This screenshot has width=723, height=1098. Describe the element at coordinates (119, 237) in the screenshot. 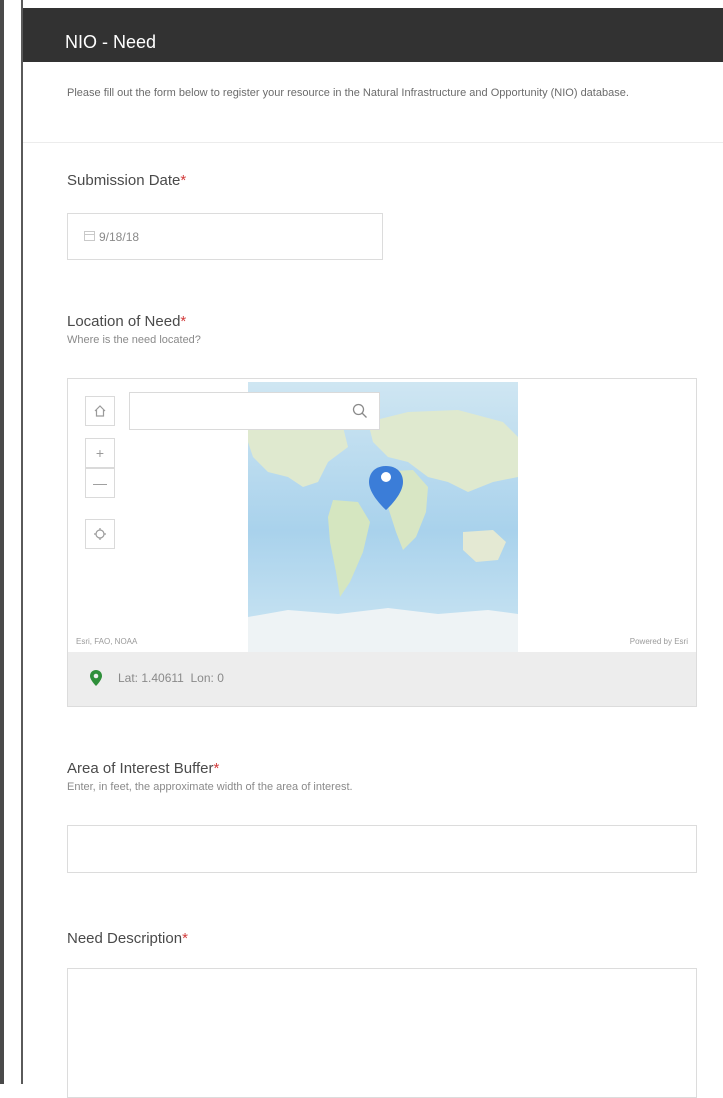

I see `submission-date-value: 9/18/18` at that location.